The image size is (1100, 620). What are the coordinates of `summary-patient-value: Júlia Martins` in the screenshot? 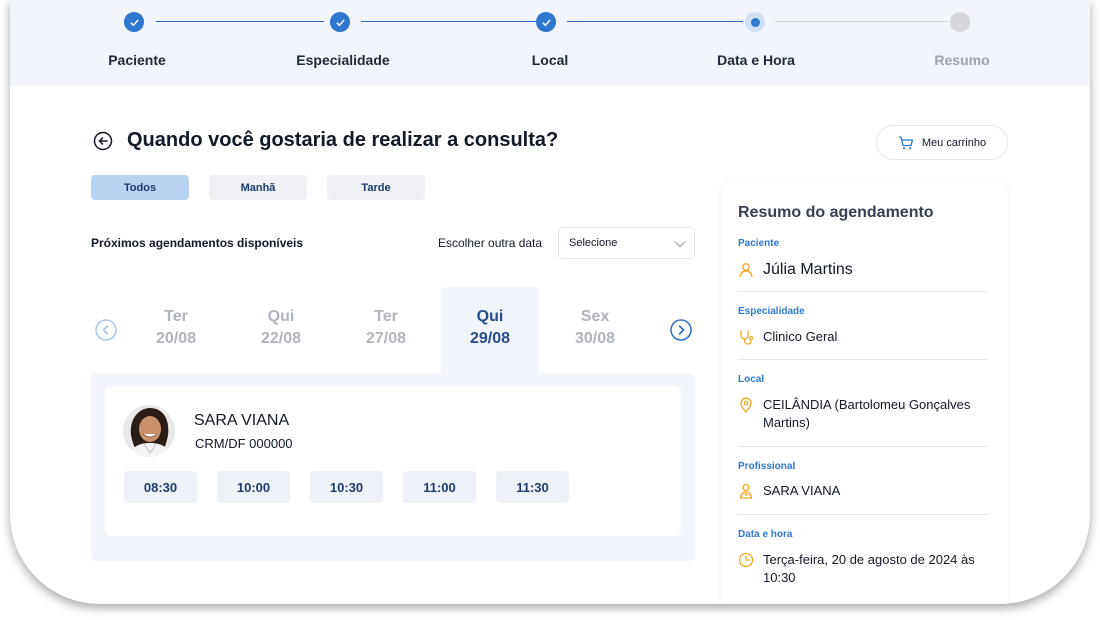 It's located at (808, 269).